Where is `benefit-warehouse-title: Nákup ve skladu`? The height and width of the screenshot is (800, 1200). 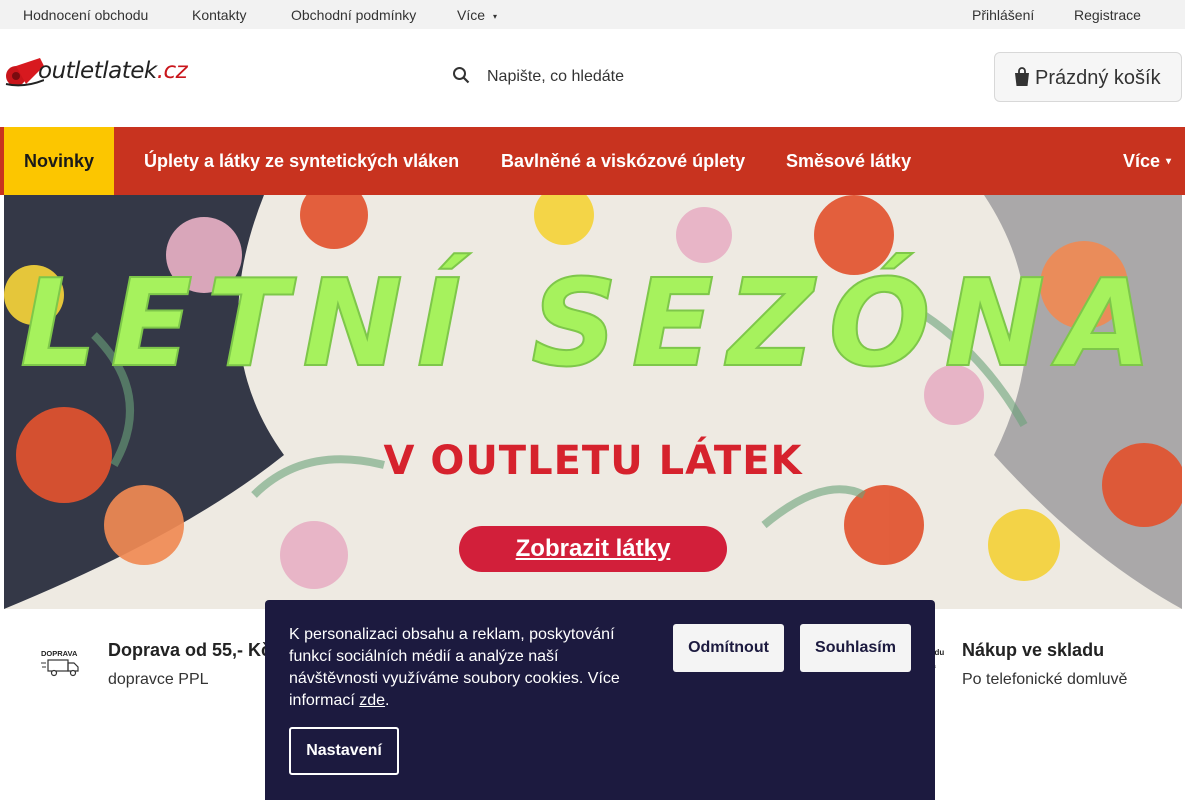 benefit-warehouse-title: Nákup ve skladu is located at coordinates (1033, 650).